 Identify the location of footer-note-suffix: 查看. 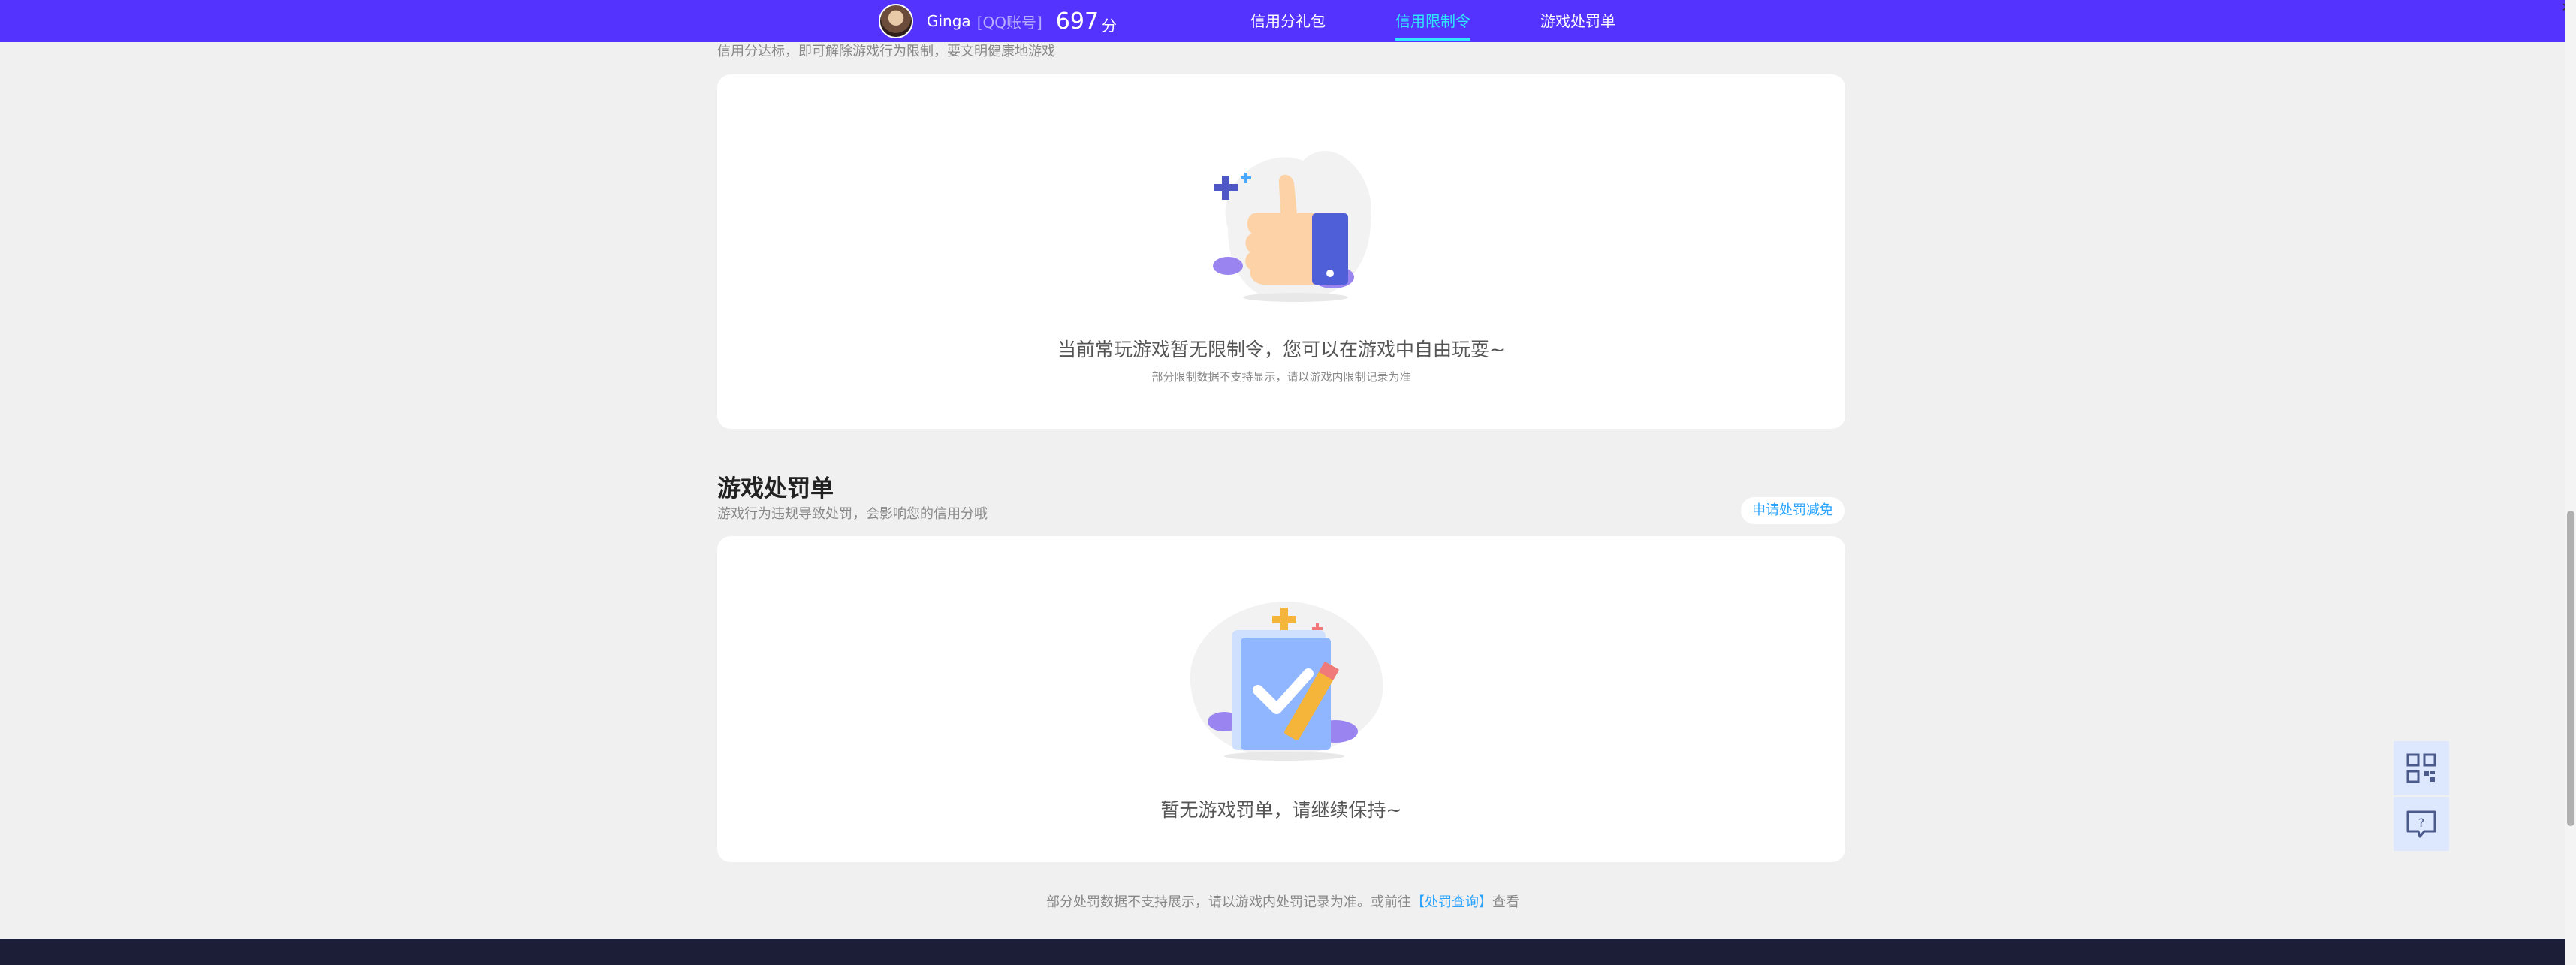
(1505, 902).